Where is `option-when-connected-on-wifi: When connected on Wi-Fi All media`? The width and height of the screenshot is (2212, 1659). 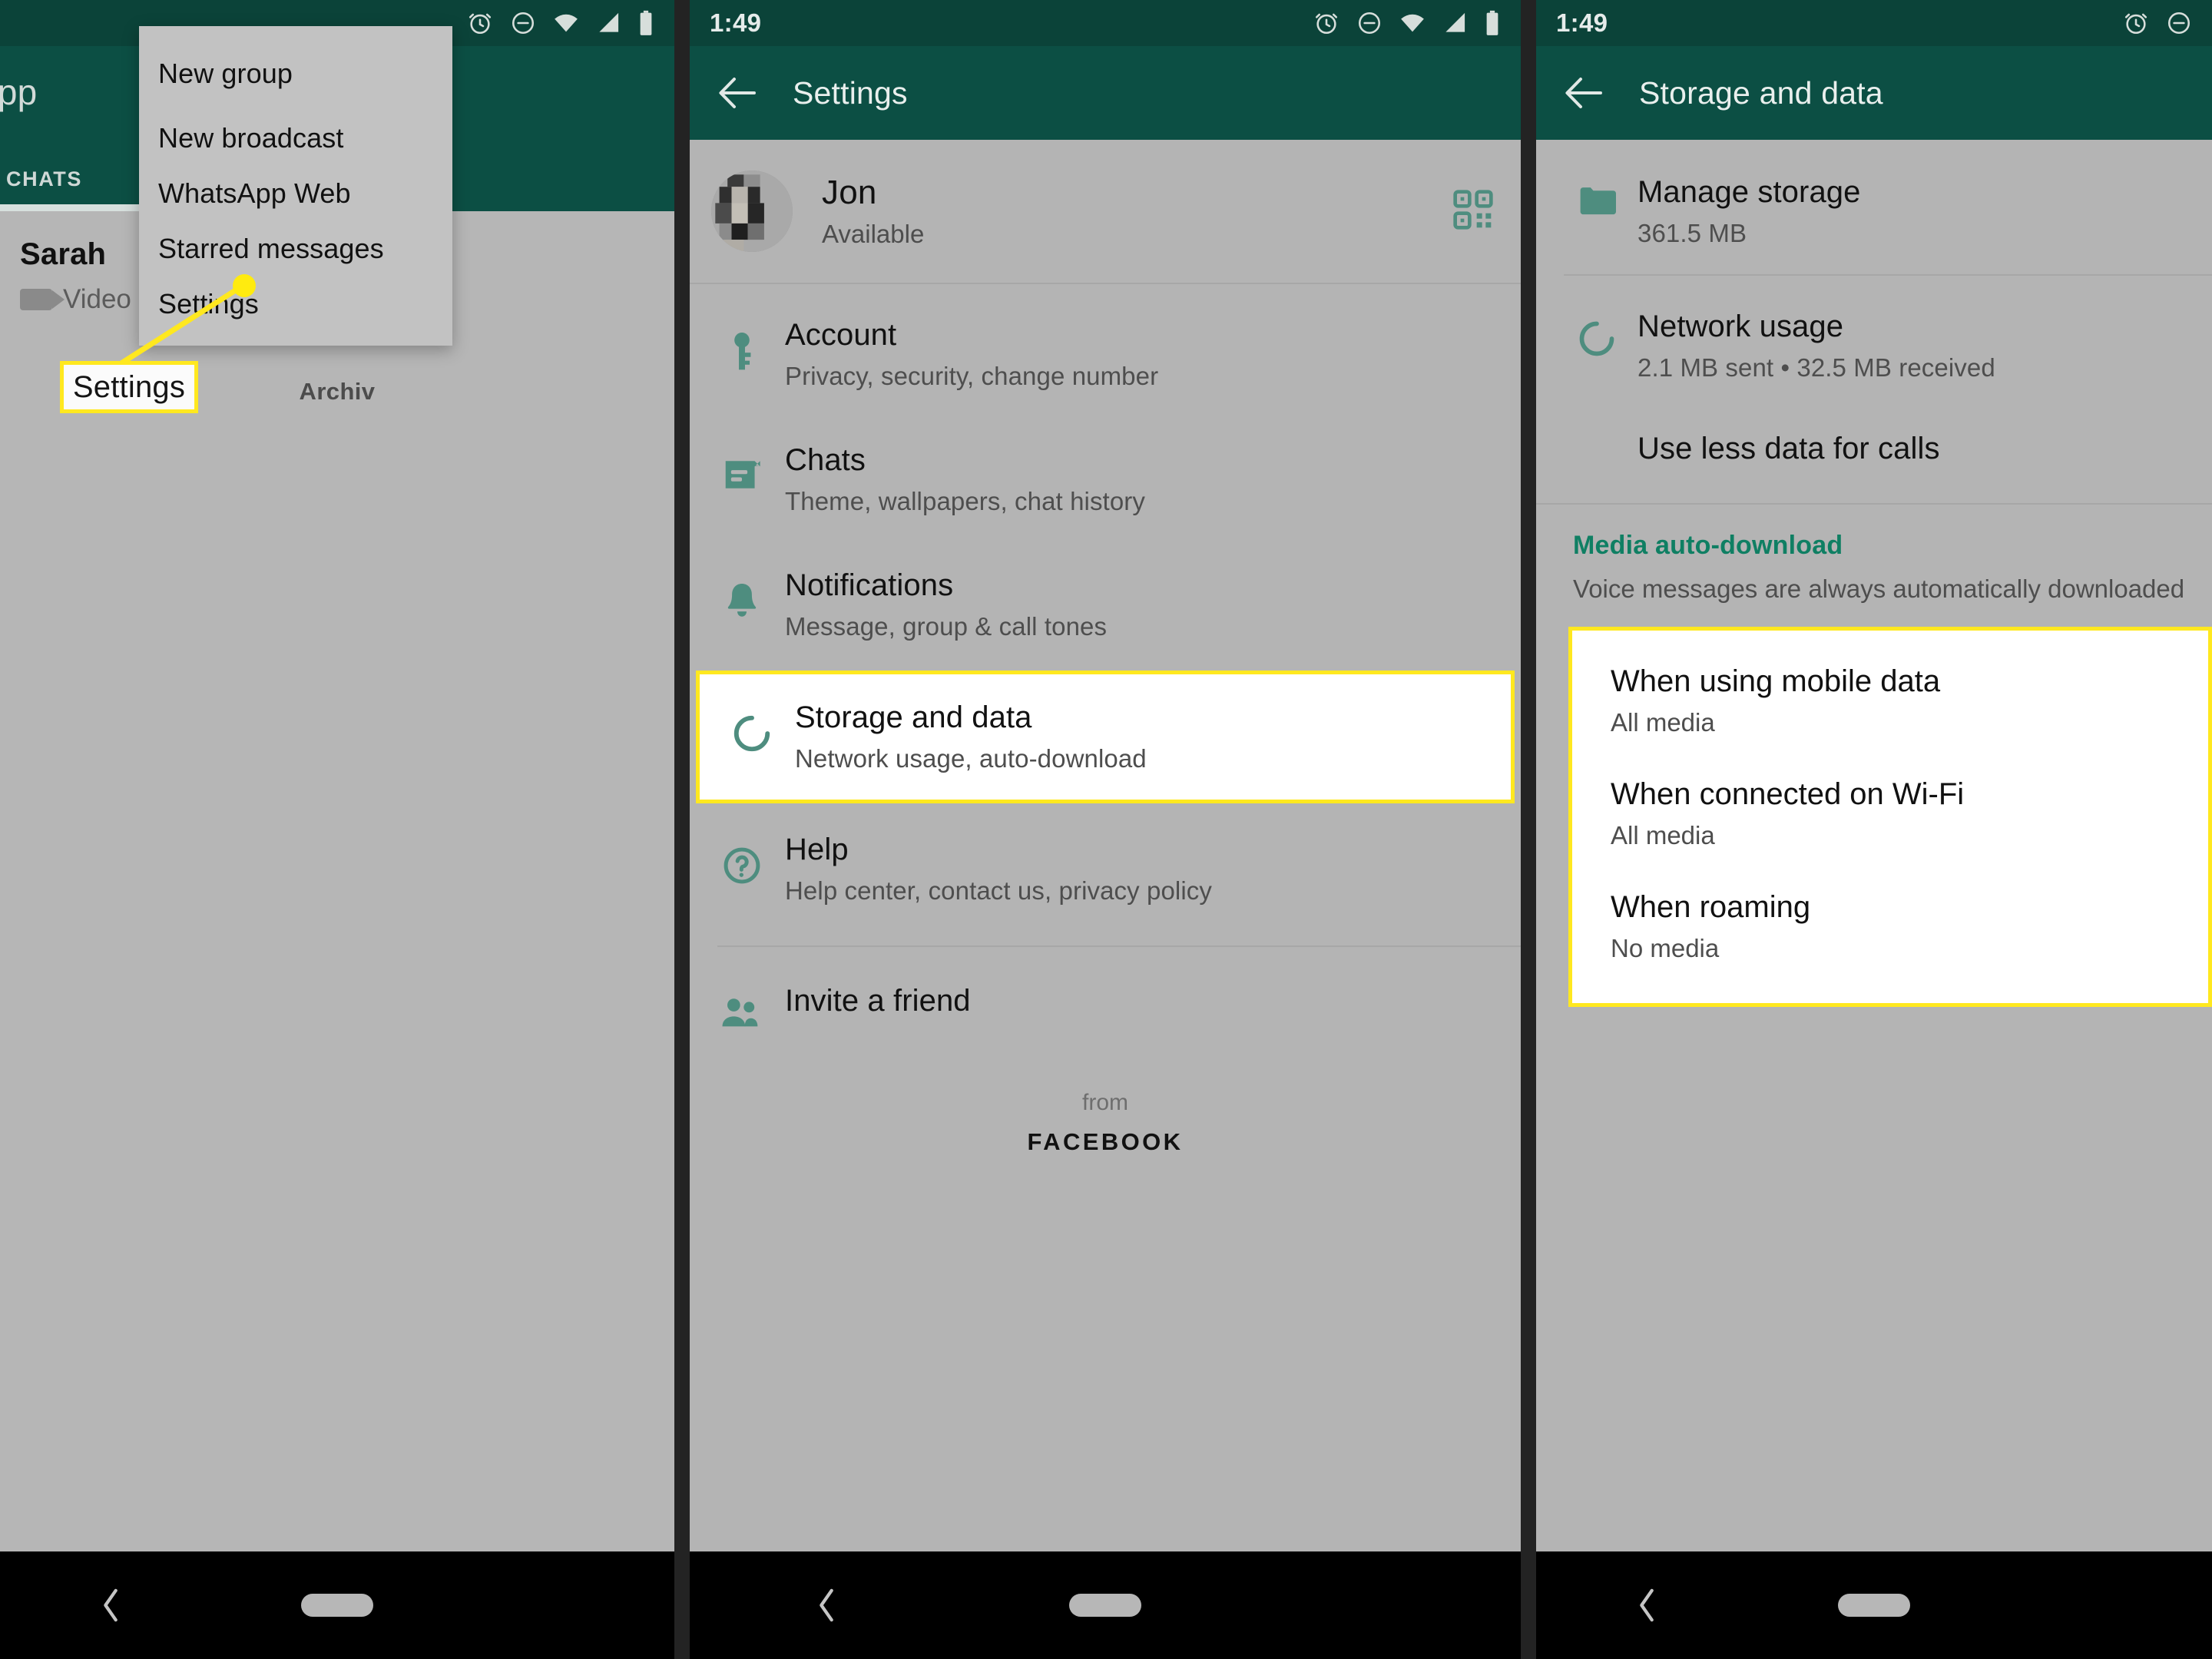
option-when-connected-on-wifi: When connected on Wi-Fi All media is located at coordinates (1890, 813).